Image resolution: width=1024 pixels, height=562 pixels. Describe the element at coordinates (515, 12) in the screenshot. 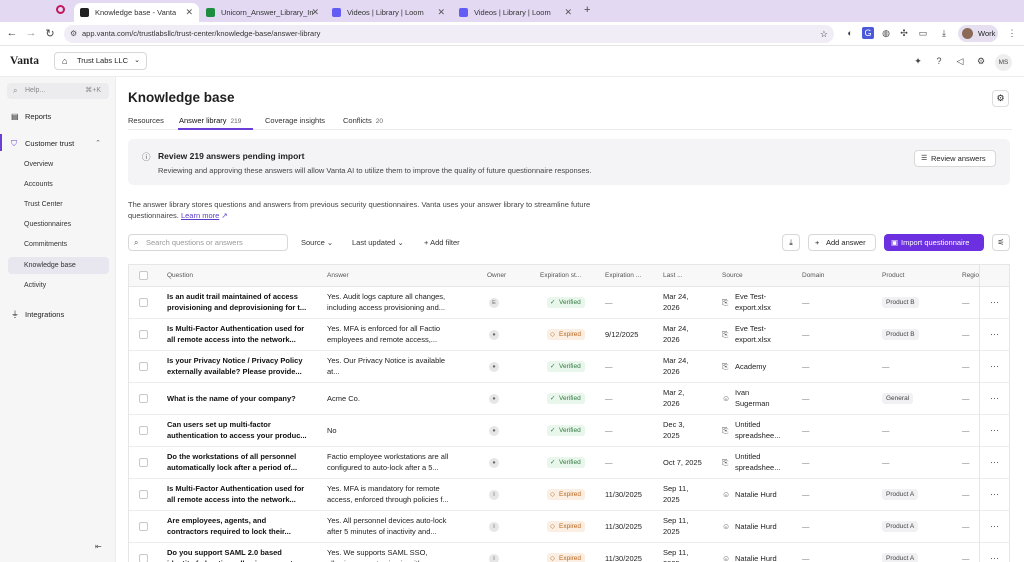

I see `browser-tab-loom-2: Videos | Library | Loom ✕` at that location.